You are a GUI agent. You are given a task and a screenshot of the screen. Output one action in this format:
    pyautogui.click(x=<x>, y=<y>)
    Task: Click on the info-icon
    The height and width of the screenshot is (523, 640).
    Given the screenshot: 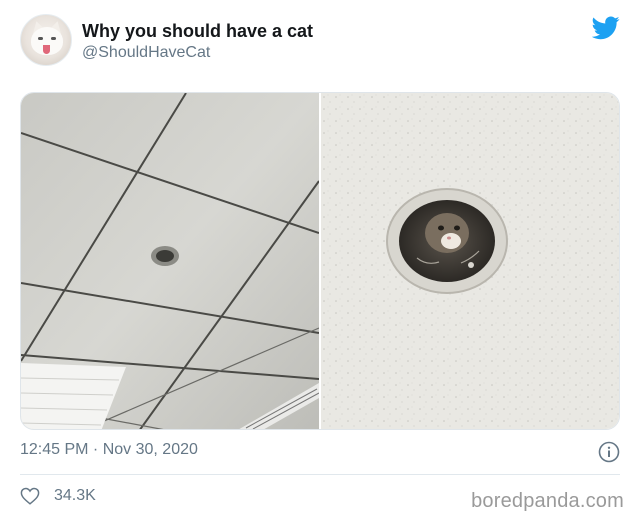 What is the action you would take?
    pyautogui.click(x=609, y=452)
    